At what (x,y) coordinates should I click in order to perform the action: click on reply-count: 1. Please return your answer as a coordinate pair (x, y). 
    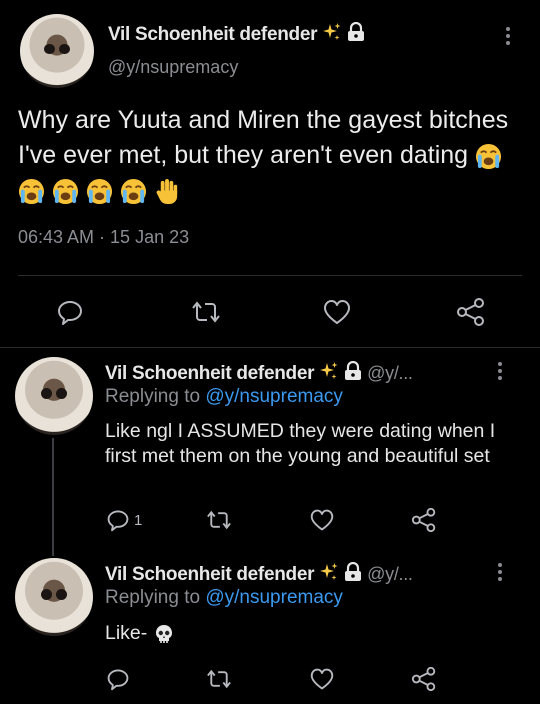
    Looking at the image, I should click on (138, 520).